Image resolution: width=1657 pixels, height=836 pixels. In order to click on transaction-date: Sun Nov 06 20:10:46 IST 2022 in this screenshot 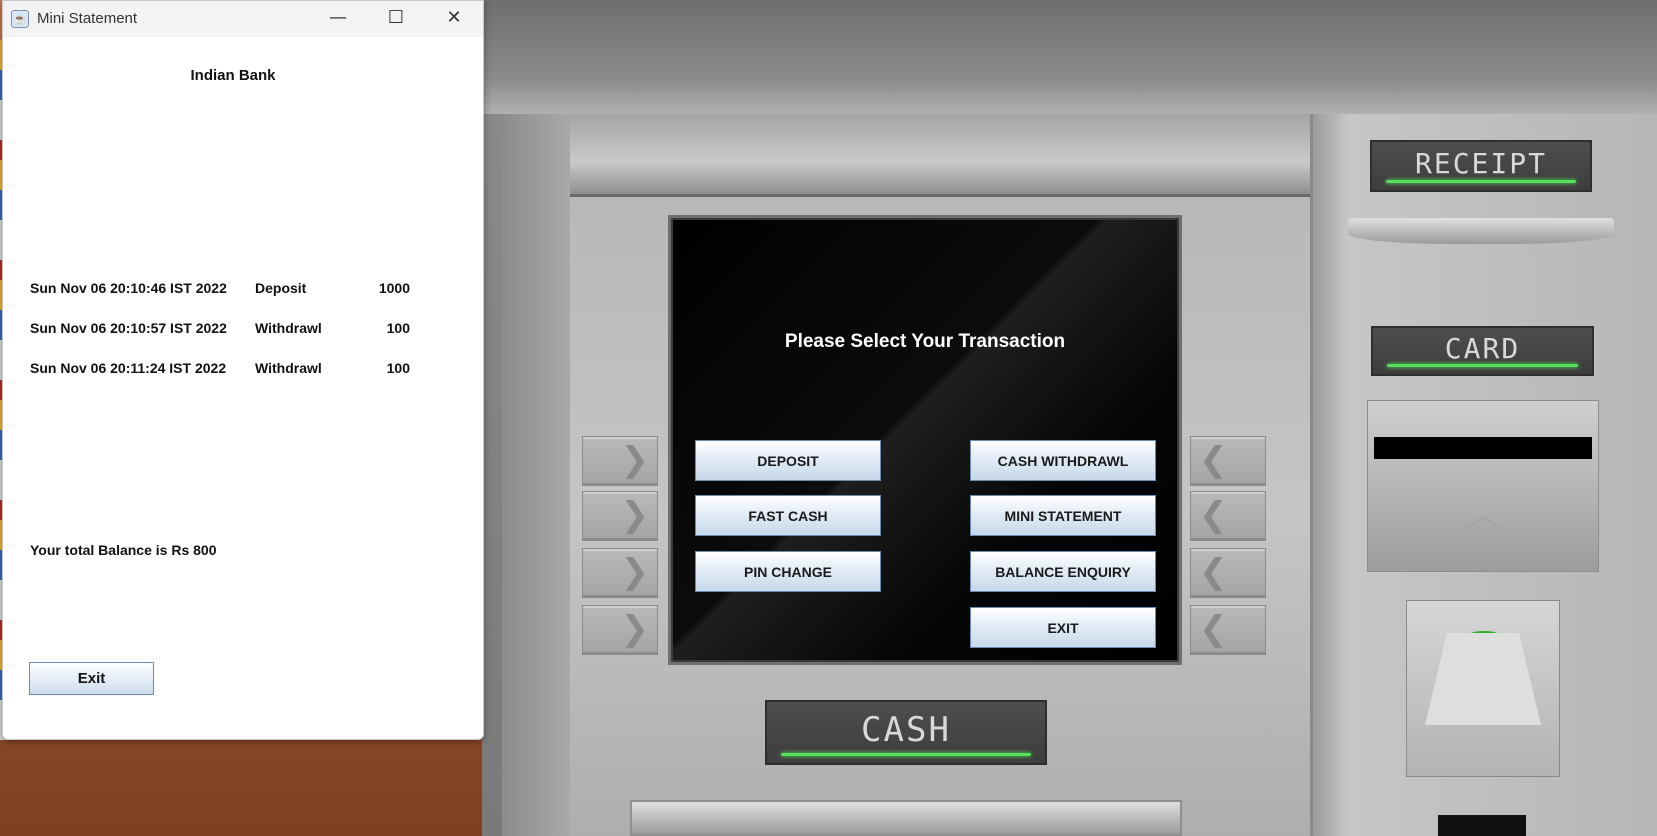, I will do `click(128, 288)`.